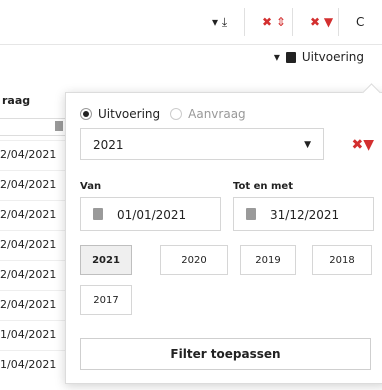 Image resolution: width=382 pixels, height=390 pixels. I want to click on radio-uitvoering: Uitvoering, so click(120, 114).